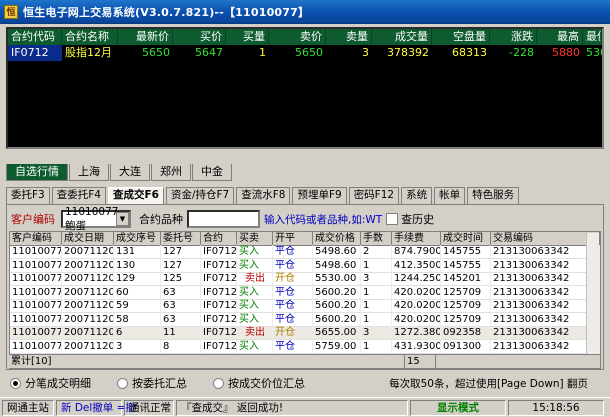 The image size is (610, 417). What do you see at coordinates (417, 265) in the screenshot?
I see `cell-fee: 412.3500` at bounding box center [417, 265].